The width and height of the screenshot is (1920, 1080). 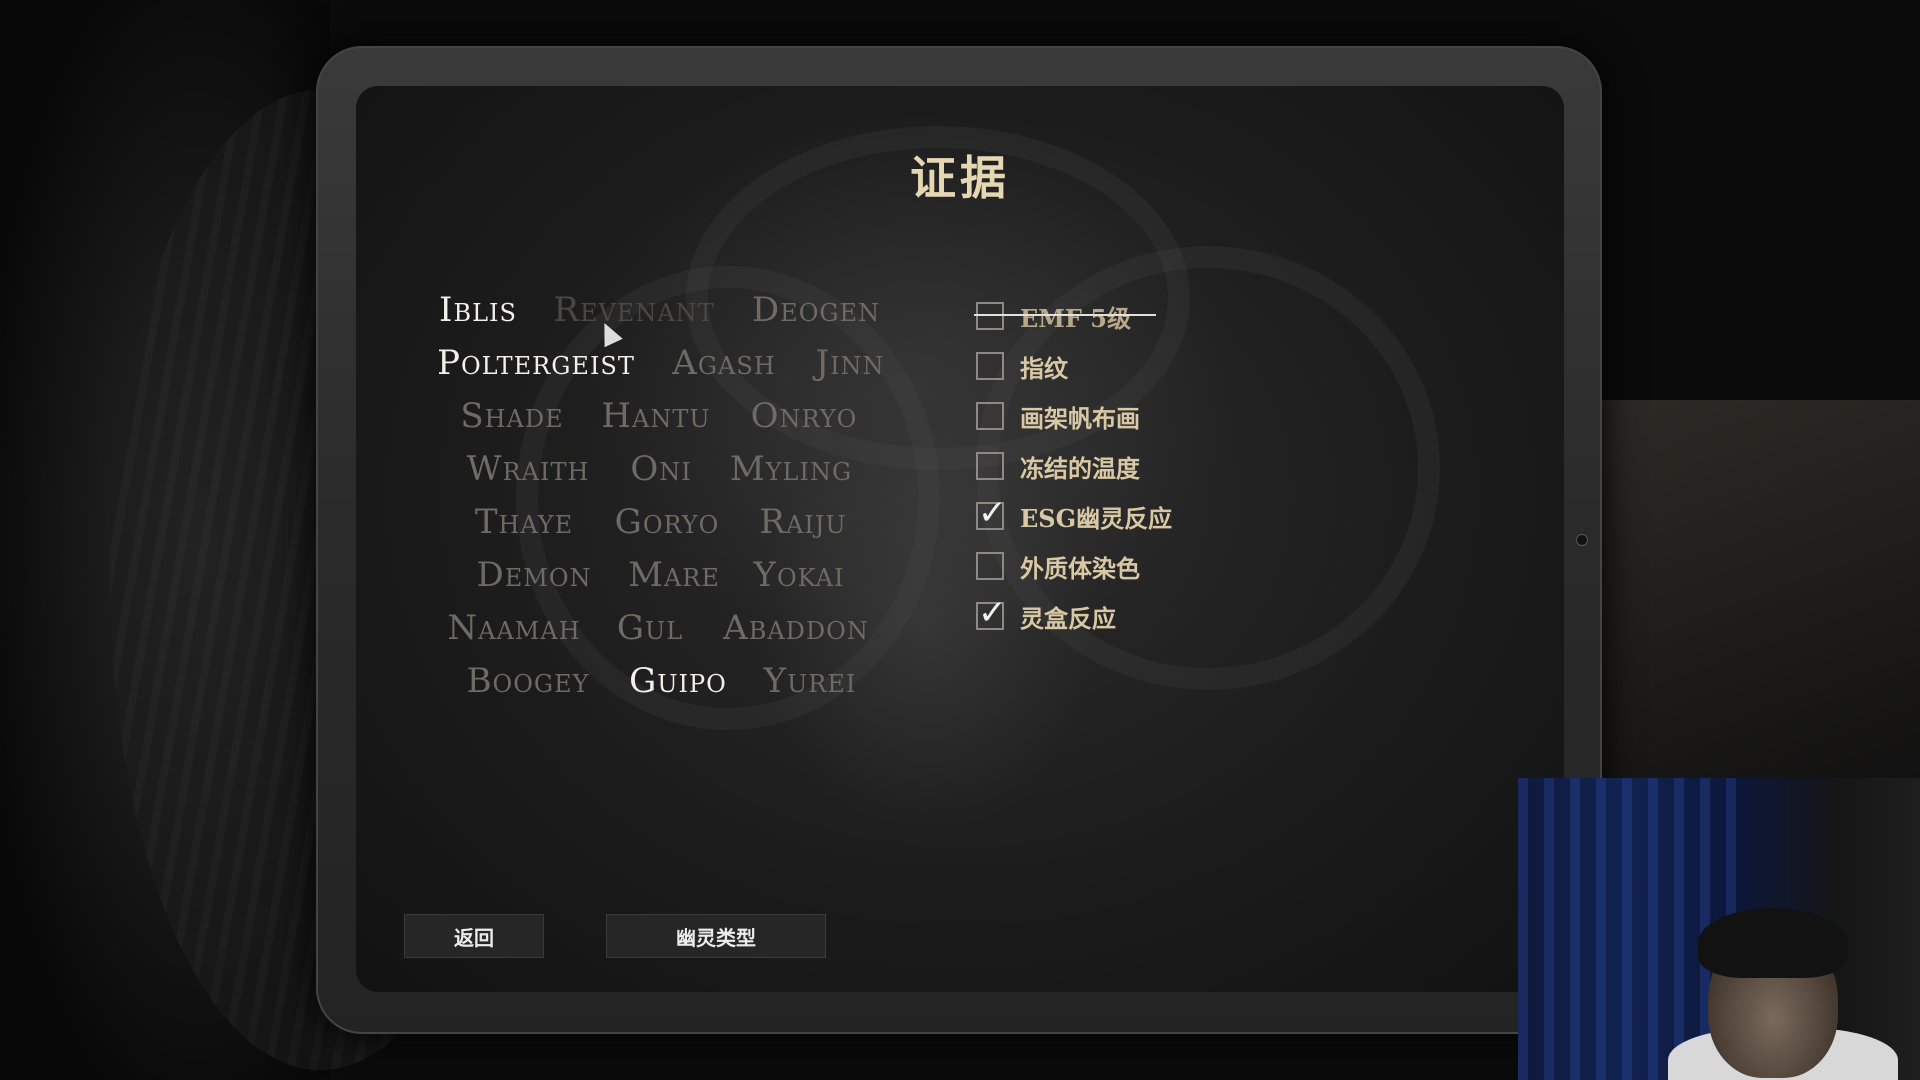 I want to click on evidence-easel-painting: 画架帆布画, so click(x=1058, y=416).